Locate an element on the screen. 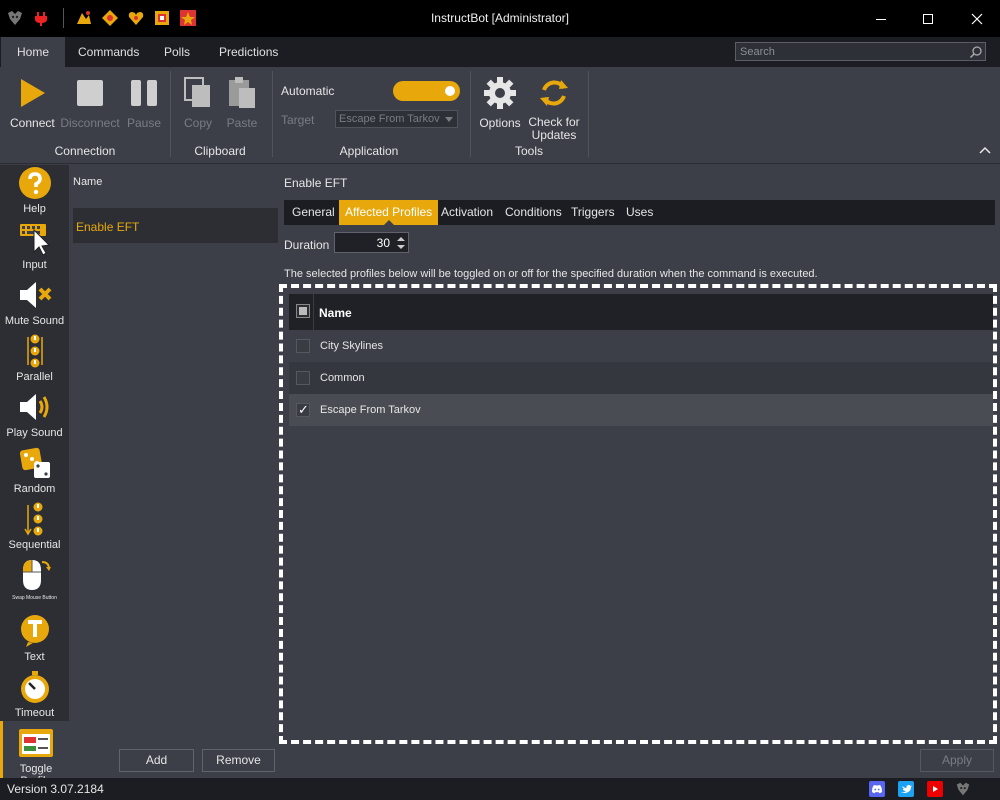  target-label: Target is located at coordinates (298, 120).